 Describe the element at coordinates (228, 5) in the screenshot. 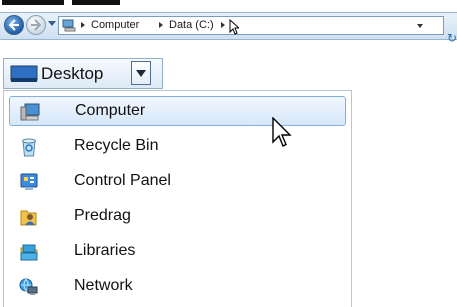

I see `cropped-title-fragment` at that location.